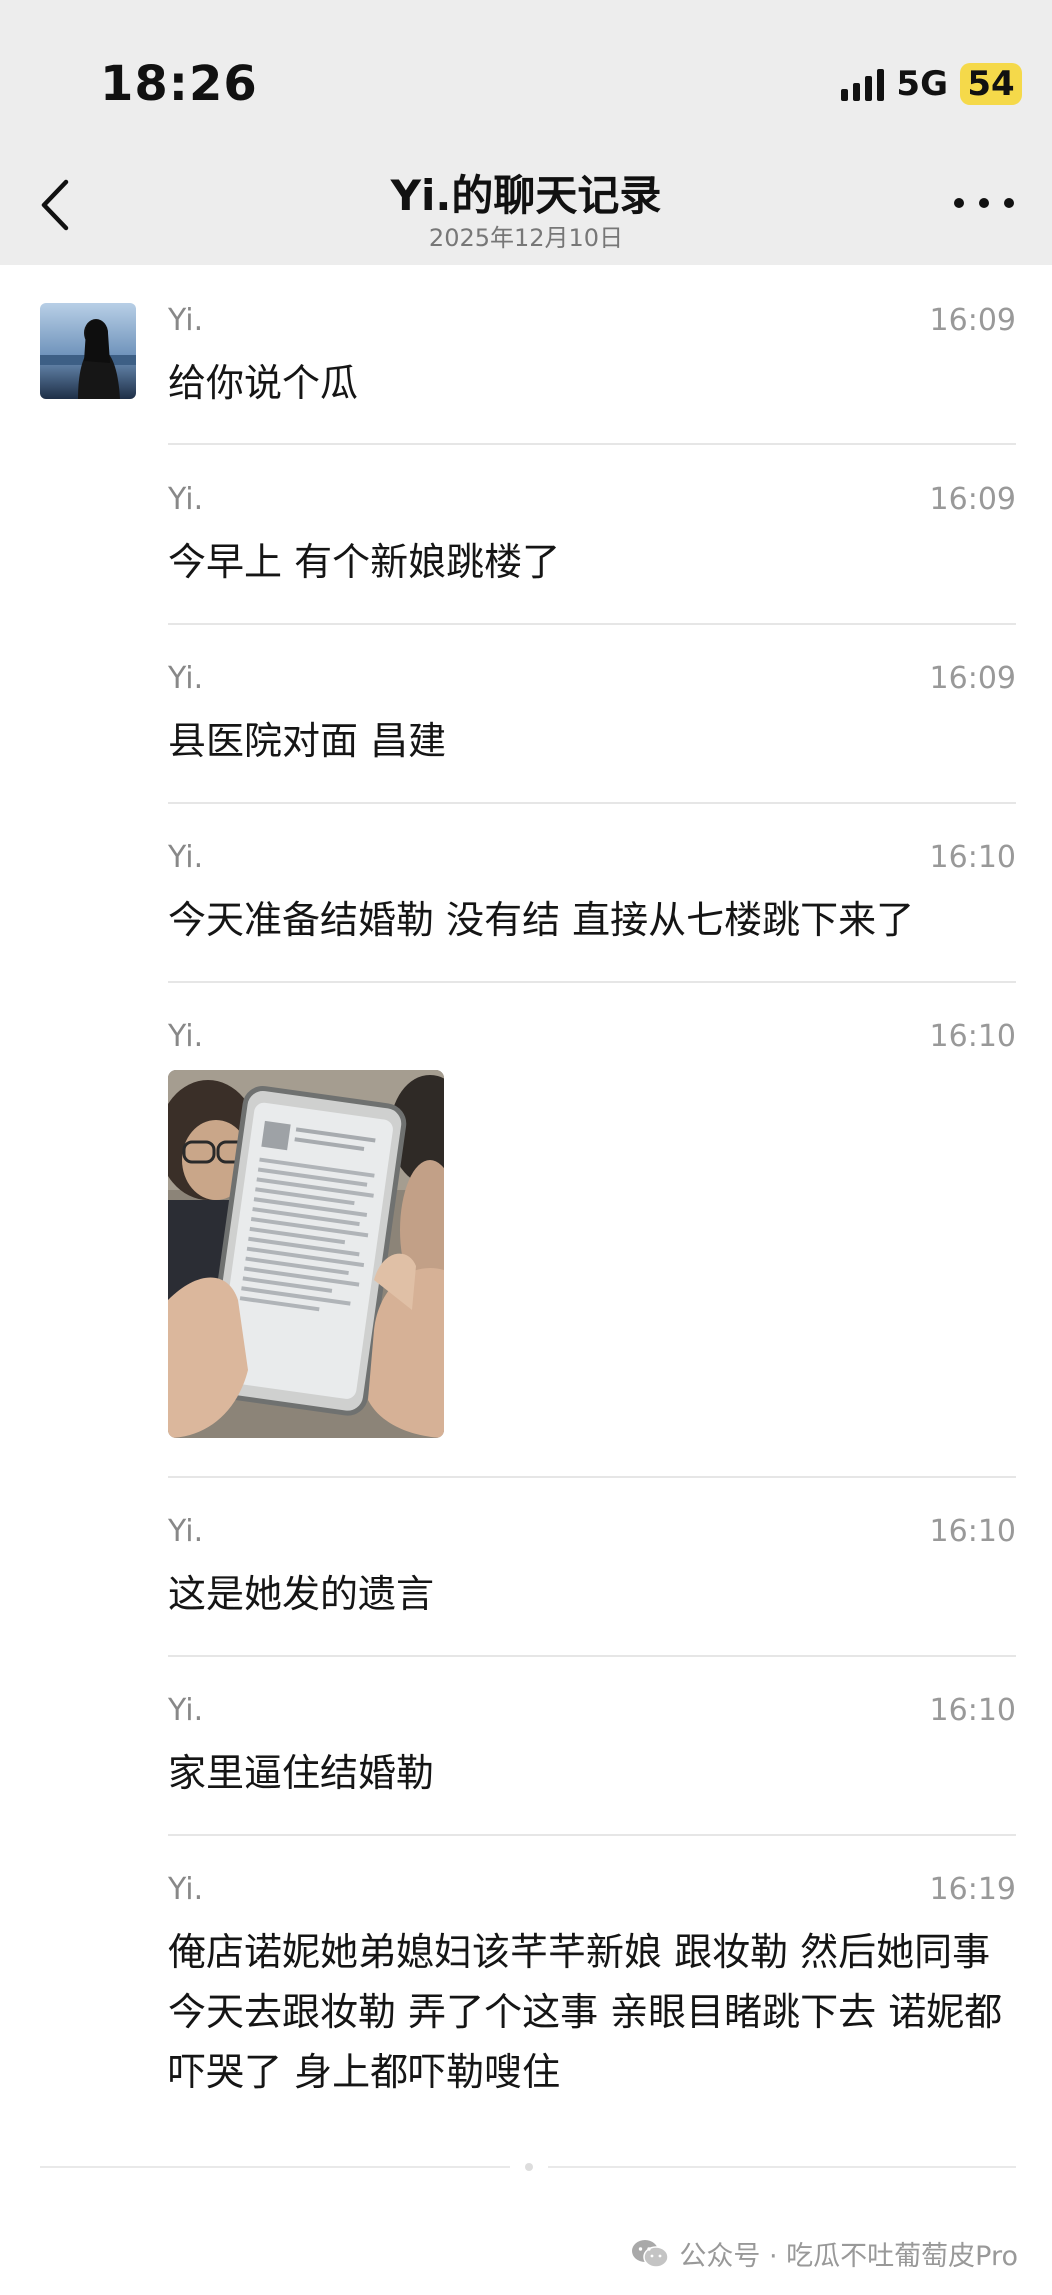 The height and width of the screenshot is (2295, 1052). What do you see at coordinates (651, 2253) in the screenshot?
I see `wechat-icon` at bounding box center [651, 2253].